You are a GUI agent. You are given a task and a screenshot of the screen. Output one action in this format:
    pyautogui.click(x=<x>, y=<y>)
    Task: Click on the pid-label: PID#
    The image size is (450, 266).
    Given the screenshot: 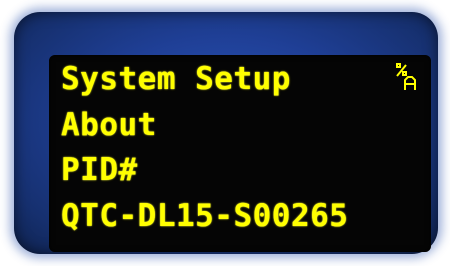 What is the action you would take?
    pyautogui.click(x=99, y=170)
    